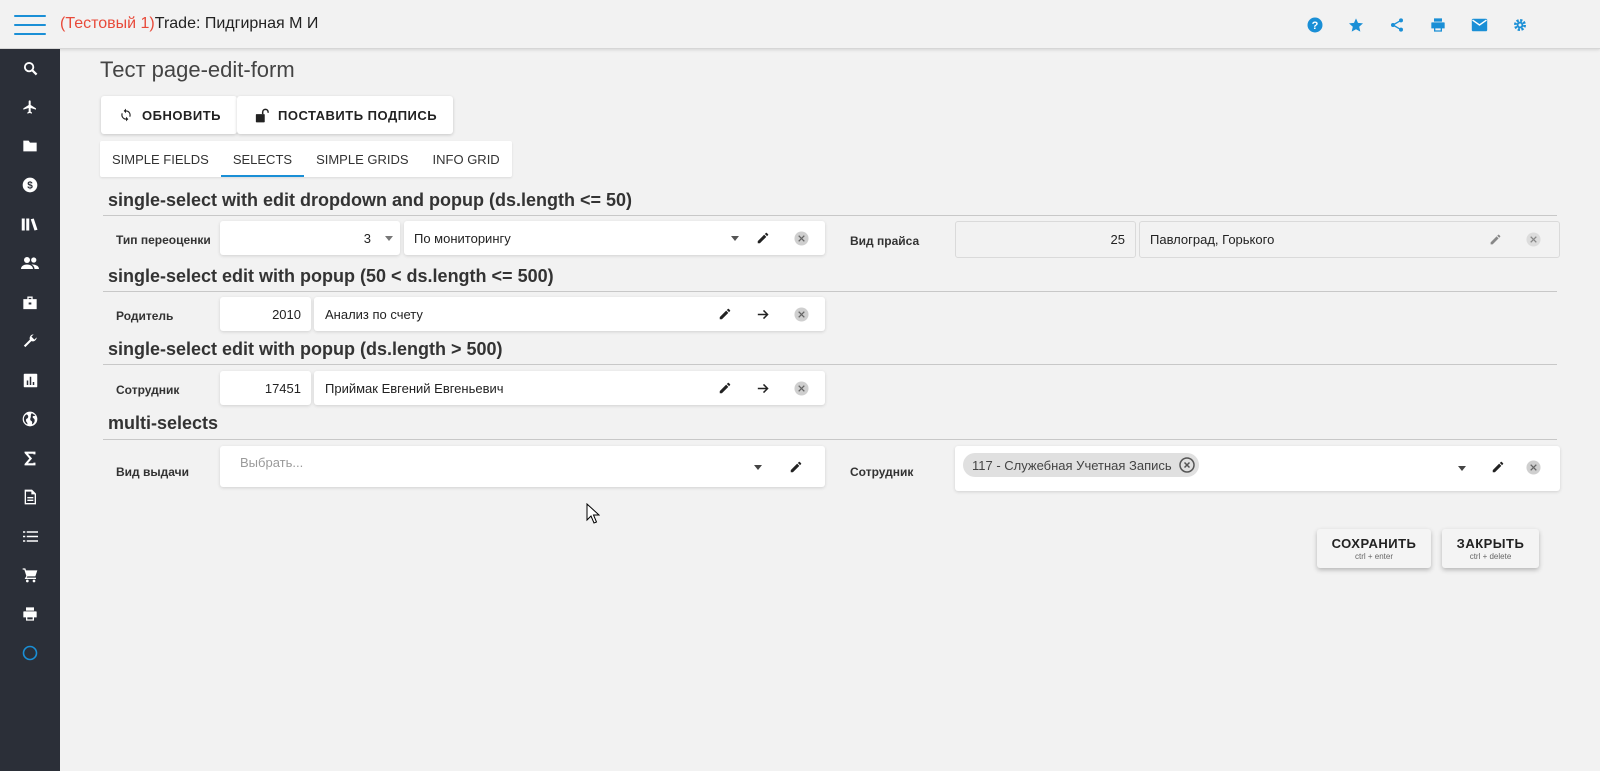  I want to click on save-label: СОХРАНИТЬ, so click(1374, 543).